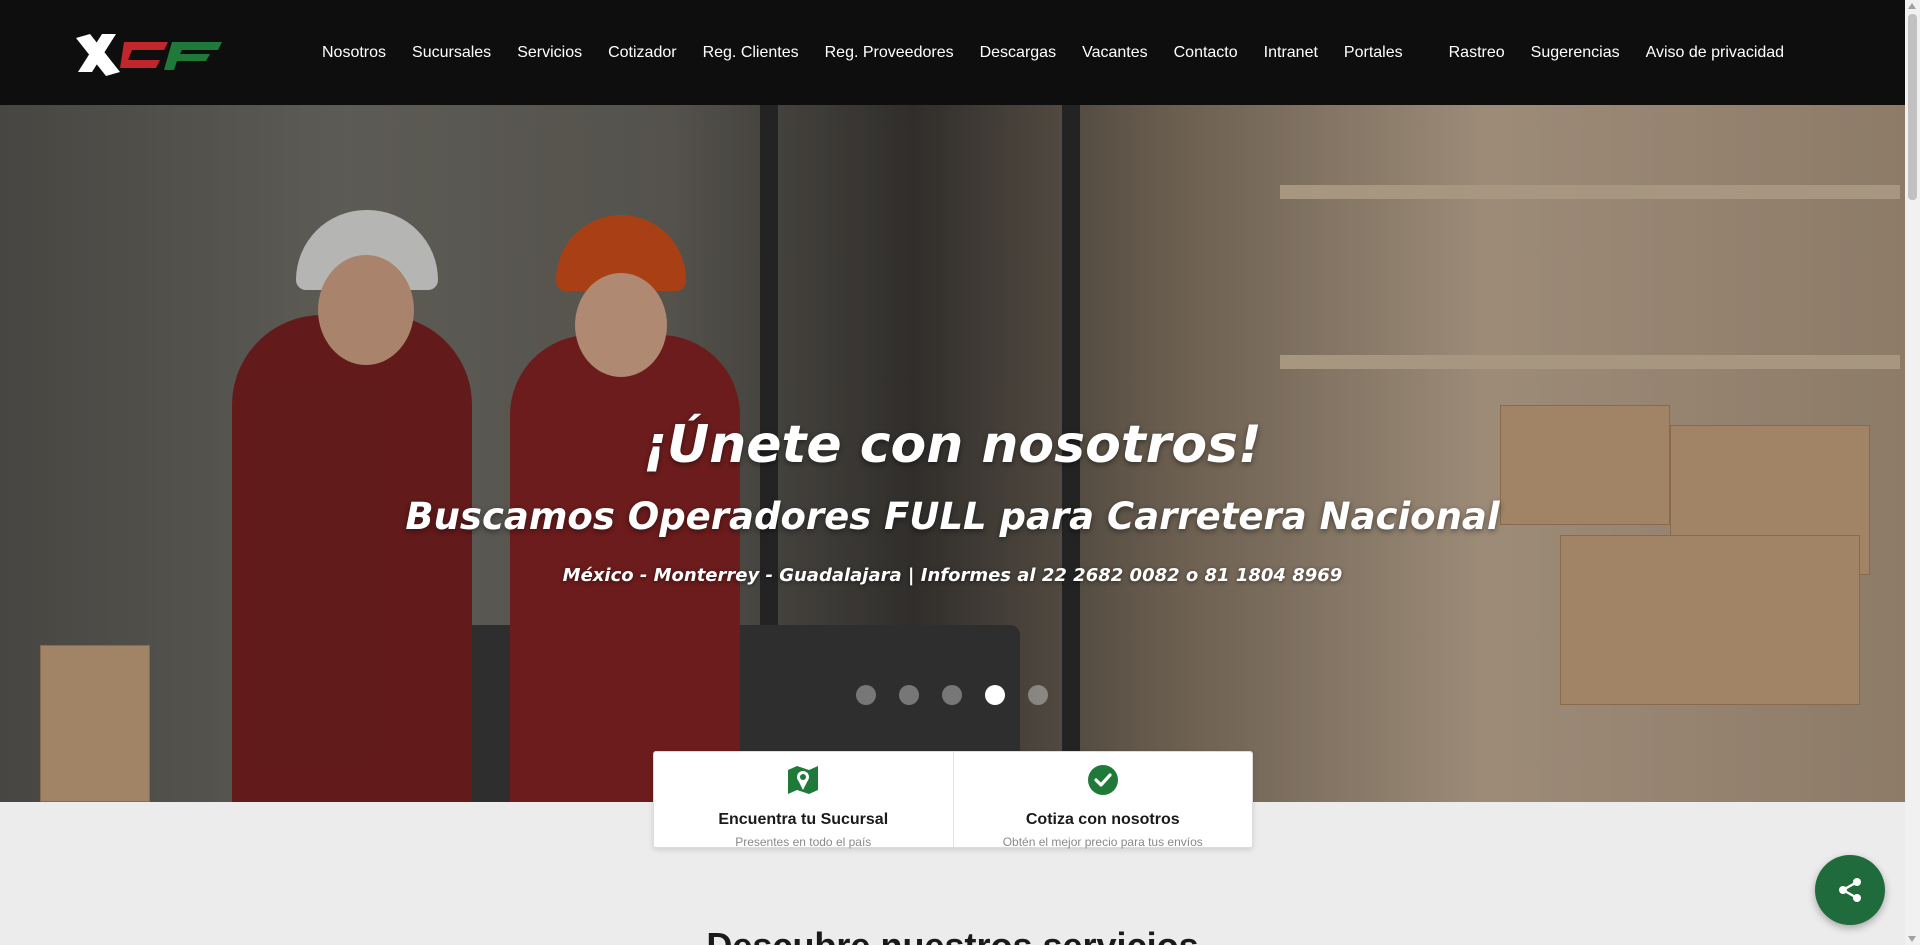 This screenshot has height=945, width=1920. I want to click on nav-vacantes: Vacantes, so click(1115, 53).